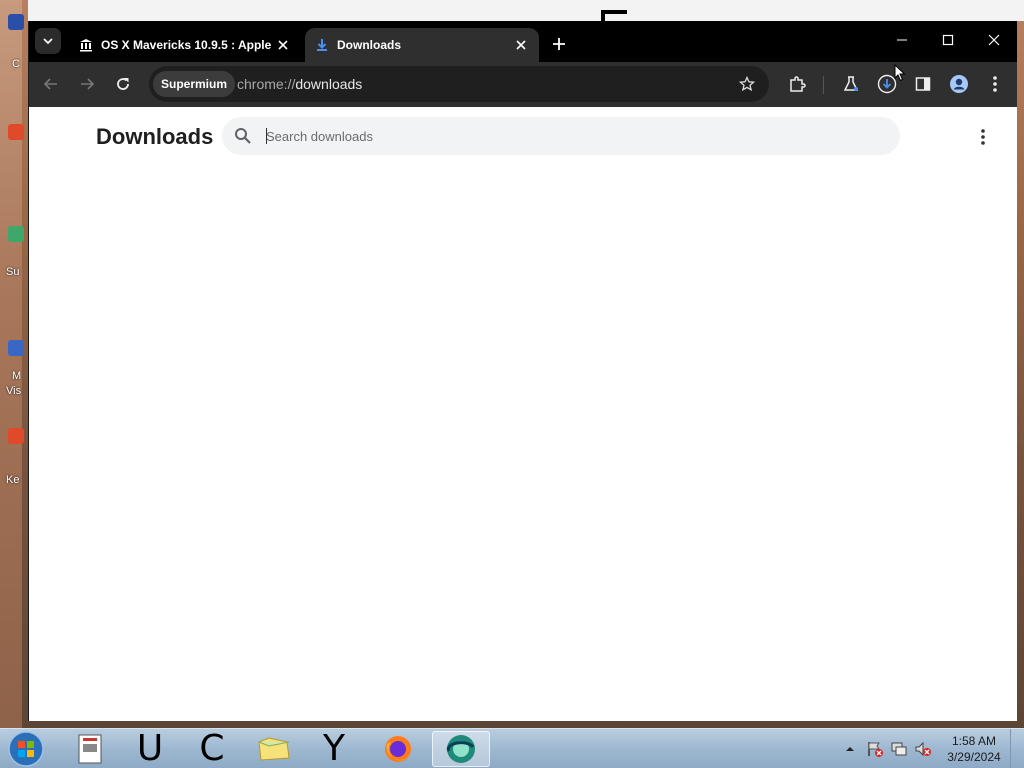 Image resolution: width=1024 pixels, height=768 pixels. I want to click on supermium-icon, so click(460, 749).